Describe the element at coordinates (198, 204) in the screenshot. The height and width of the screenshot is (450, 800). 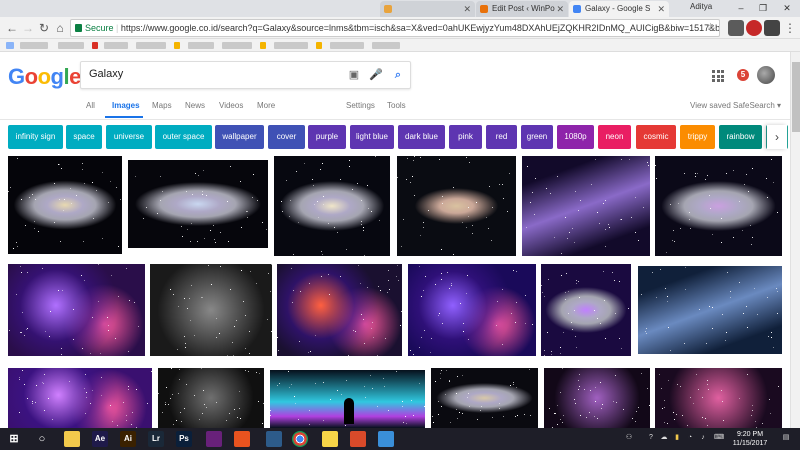
I see `image-result-barred-spiral` at that location.